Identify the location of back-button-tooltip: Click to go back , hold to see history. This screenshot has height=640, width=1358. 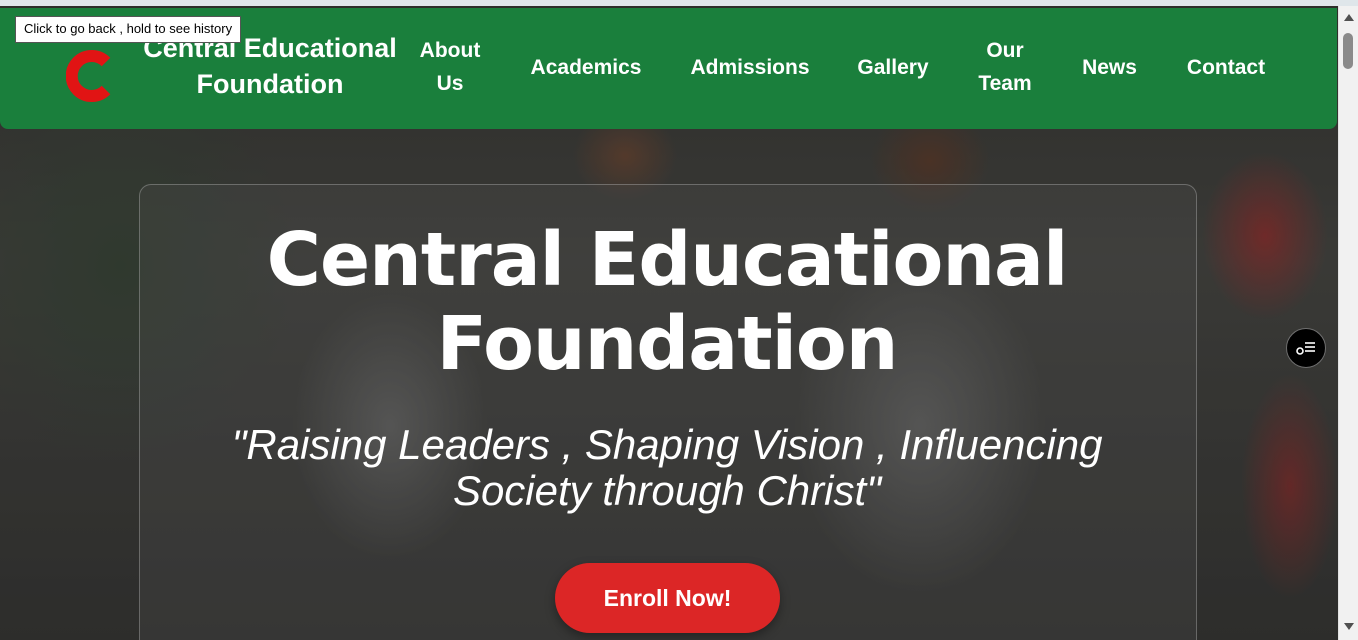
(128, 29).